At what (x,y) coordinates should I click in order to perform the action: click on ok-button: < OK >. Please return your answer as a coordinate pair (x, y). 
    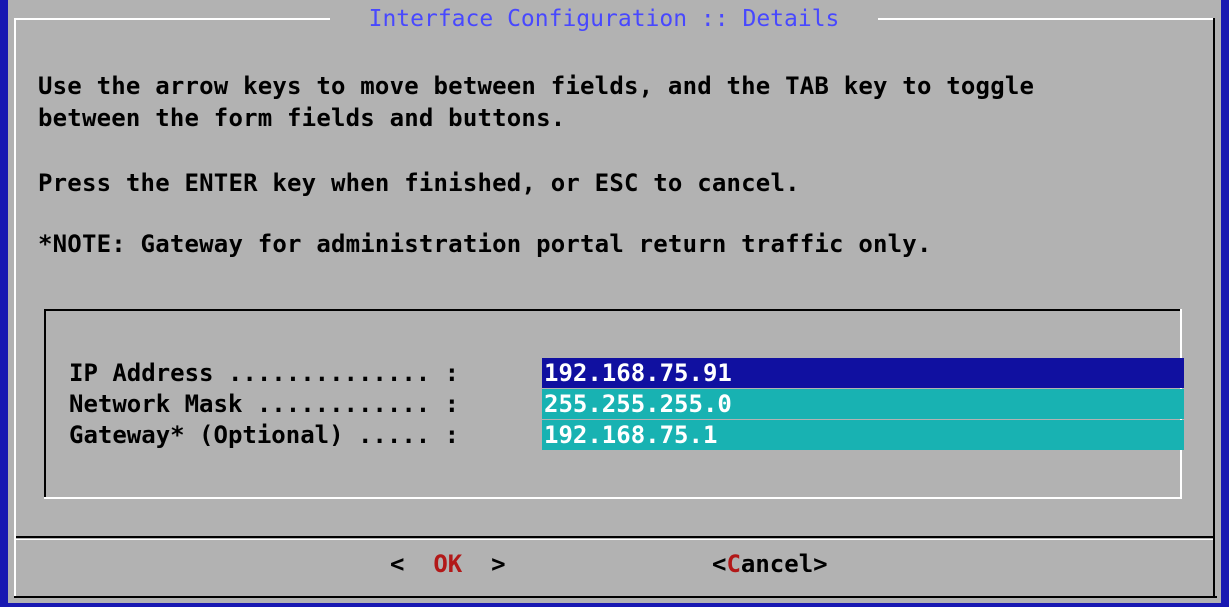
    Looking at the image, I should click on (448, 564).